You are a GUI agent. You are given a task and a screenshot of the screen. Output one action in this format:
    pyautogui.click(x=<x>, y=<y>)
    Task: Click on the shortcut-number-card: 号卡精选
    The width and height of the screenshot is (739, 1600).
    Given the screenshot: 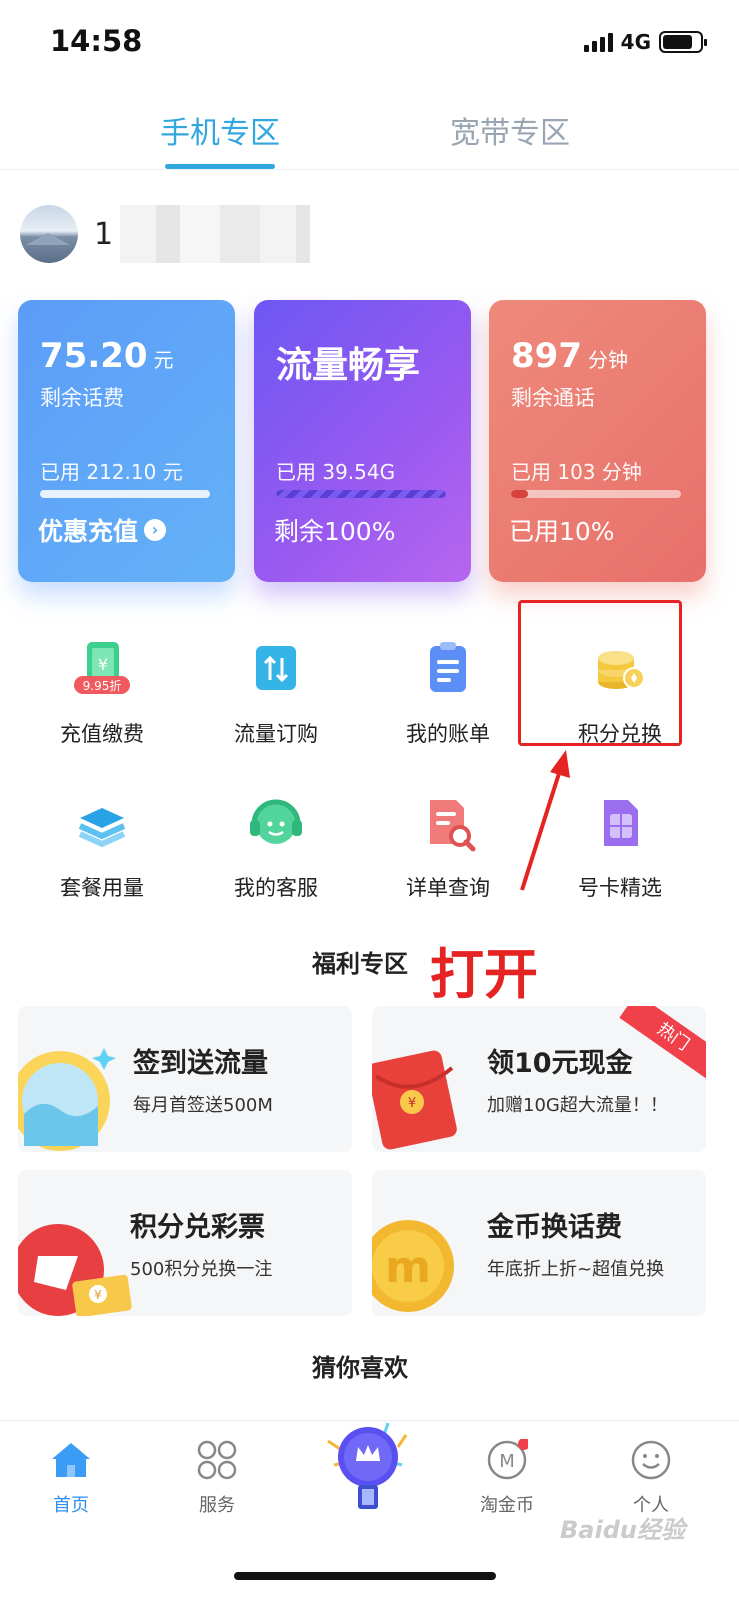 What is the action you would take?
    pyautogui.click(x=620, y=848)
    